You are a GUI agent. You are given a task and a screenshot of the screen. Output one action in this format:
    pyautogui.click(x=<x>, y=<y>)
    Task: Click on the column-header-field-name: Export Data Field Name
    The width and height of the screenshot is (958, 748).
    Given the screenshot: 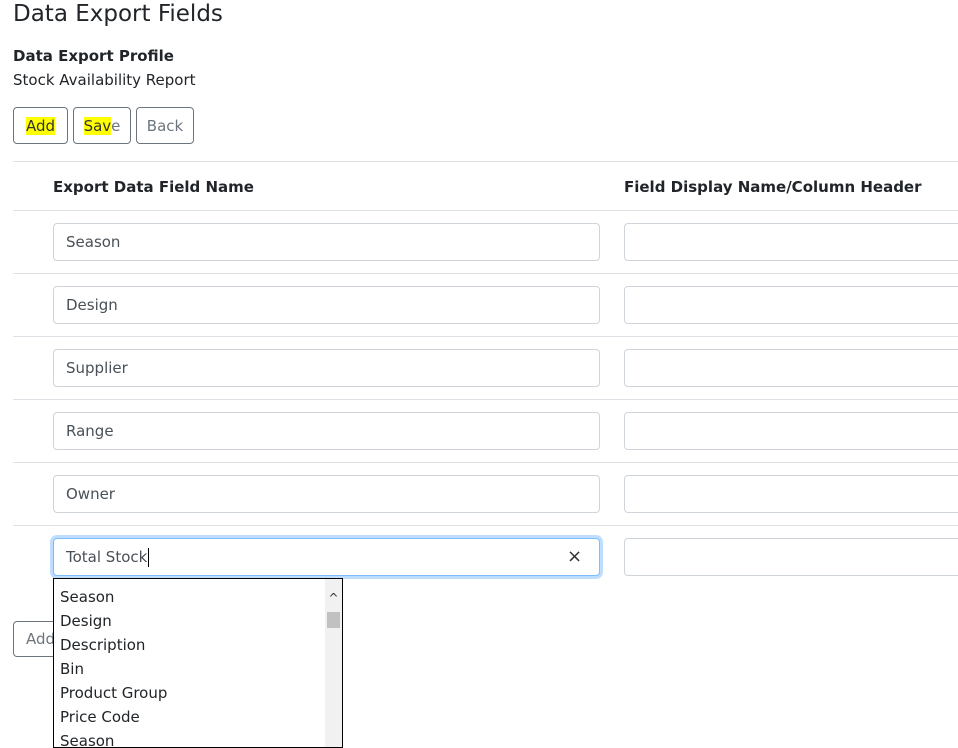 What is the action you would take?
    pyautogui.click(x=153, y=187)
    